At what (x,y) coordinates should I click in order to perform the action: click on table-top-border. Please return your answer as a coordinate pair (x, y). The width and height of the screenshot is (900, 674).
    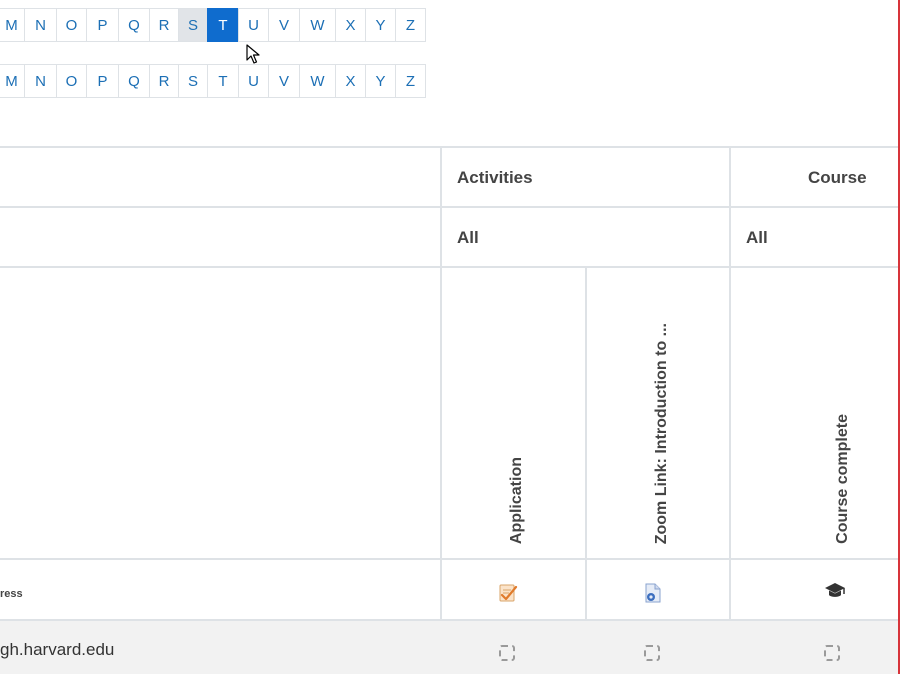
    Looking at the image, I should click on (449, 147).